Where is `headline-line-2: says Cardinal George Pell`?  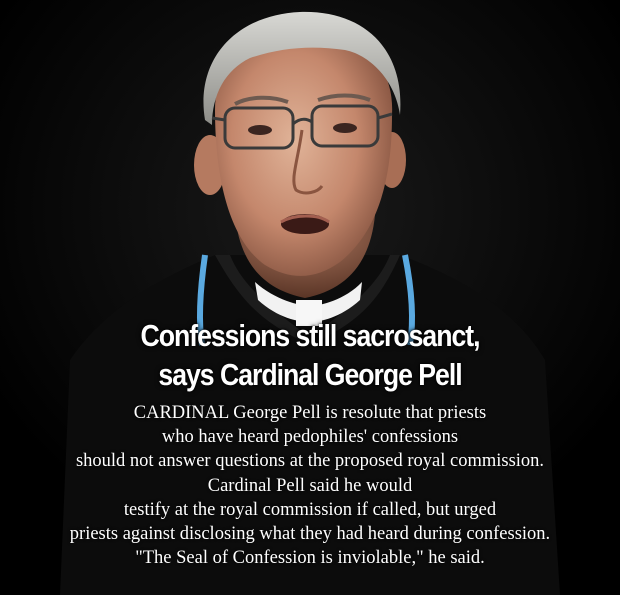
headline-line-2: says Cardinal George Pell is located at coordinates (310, 374).